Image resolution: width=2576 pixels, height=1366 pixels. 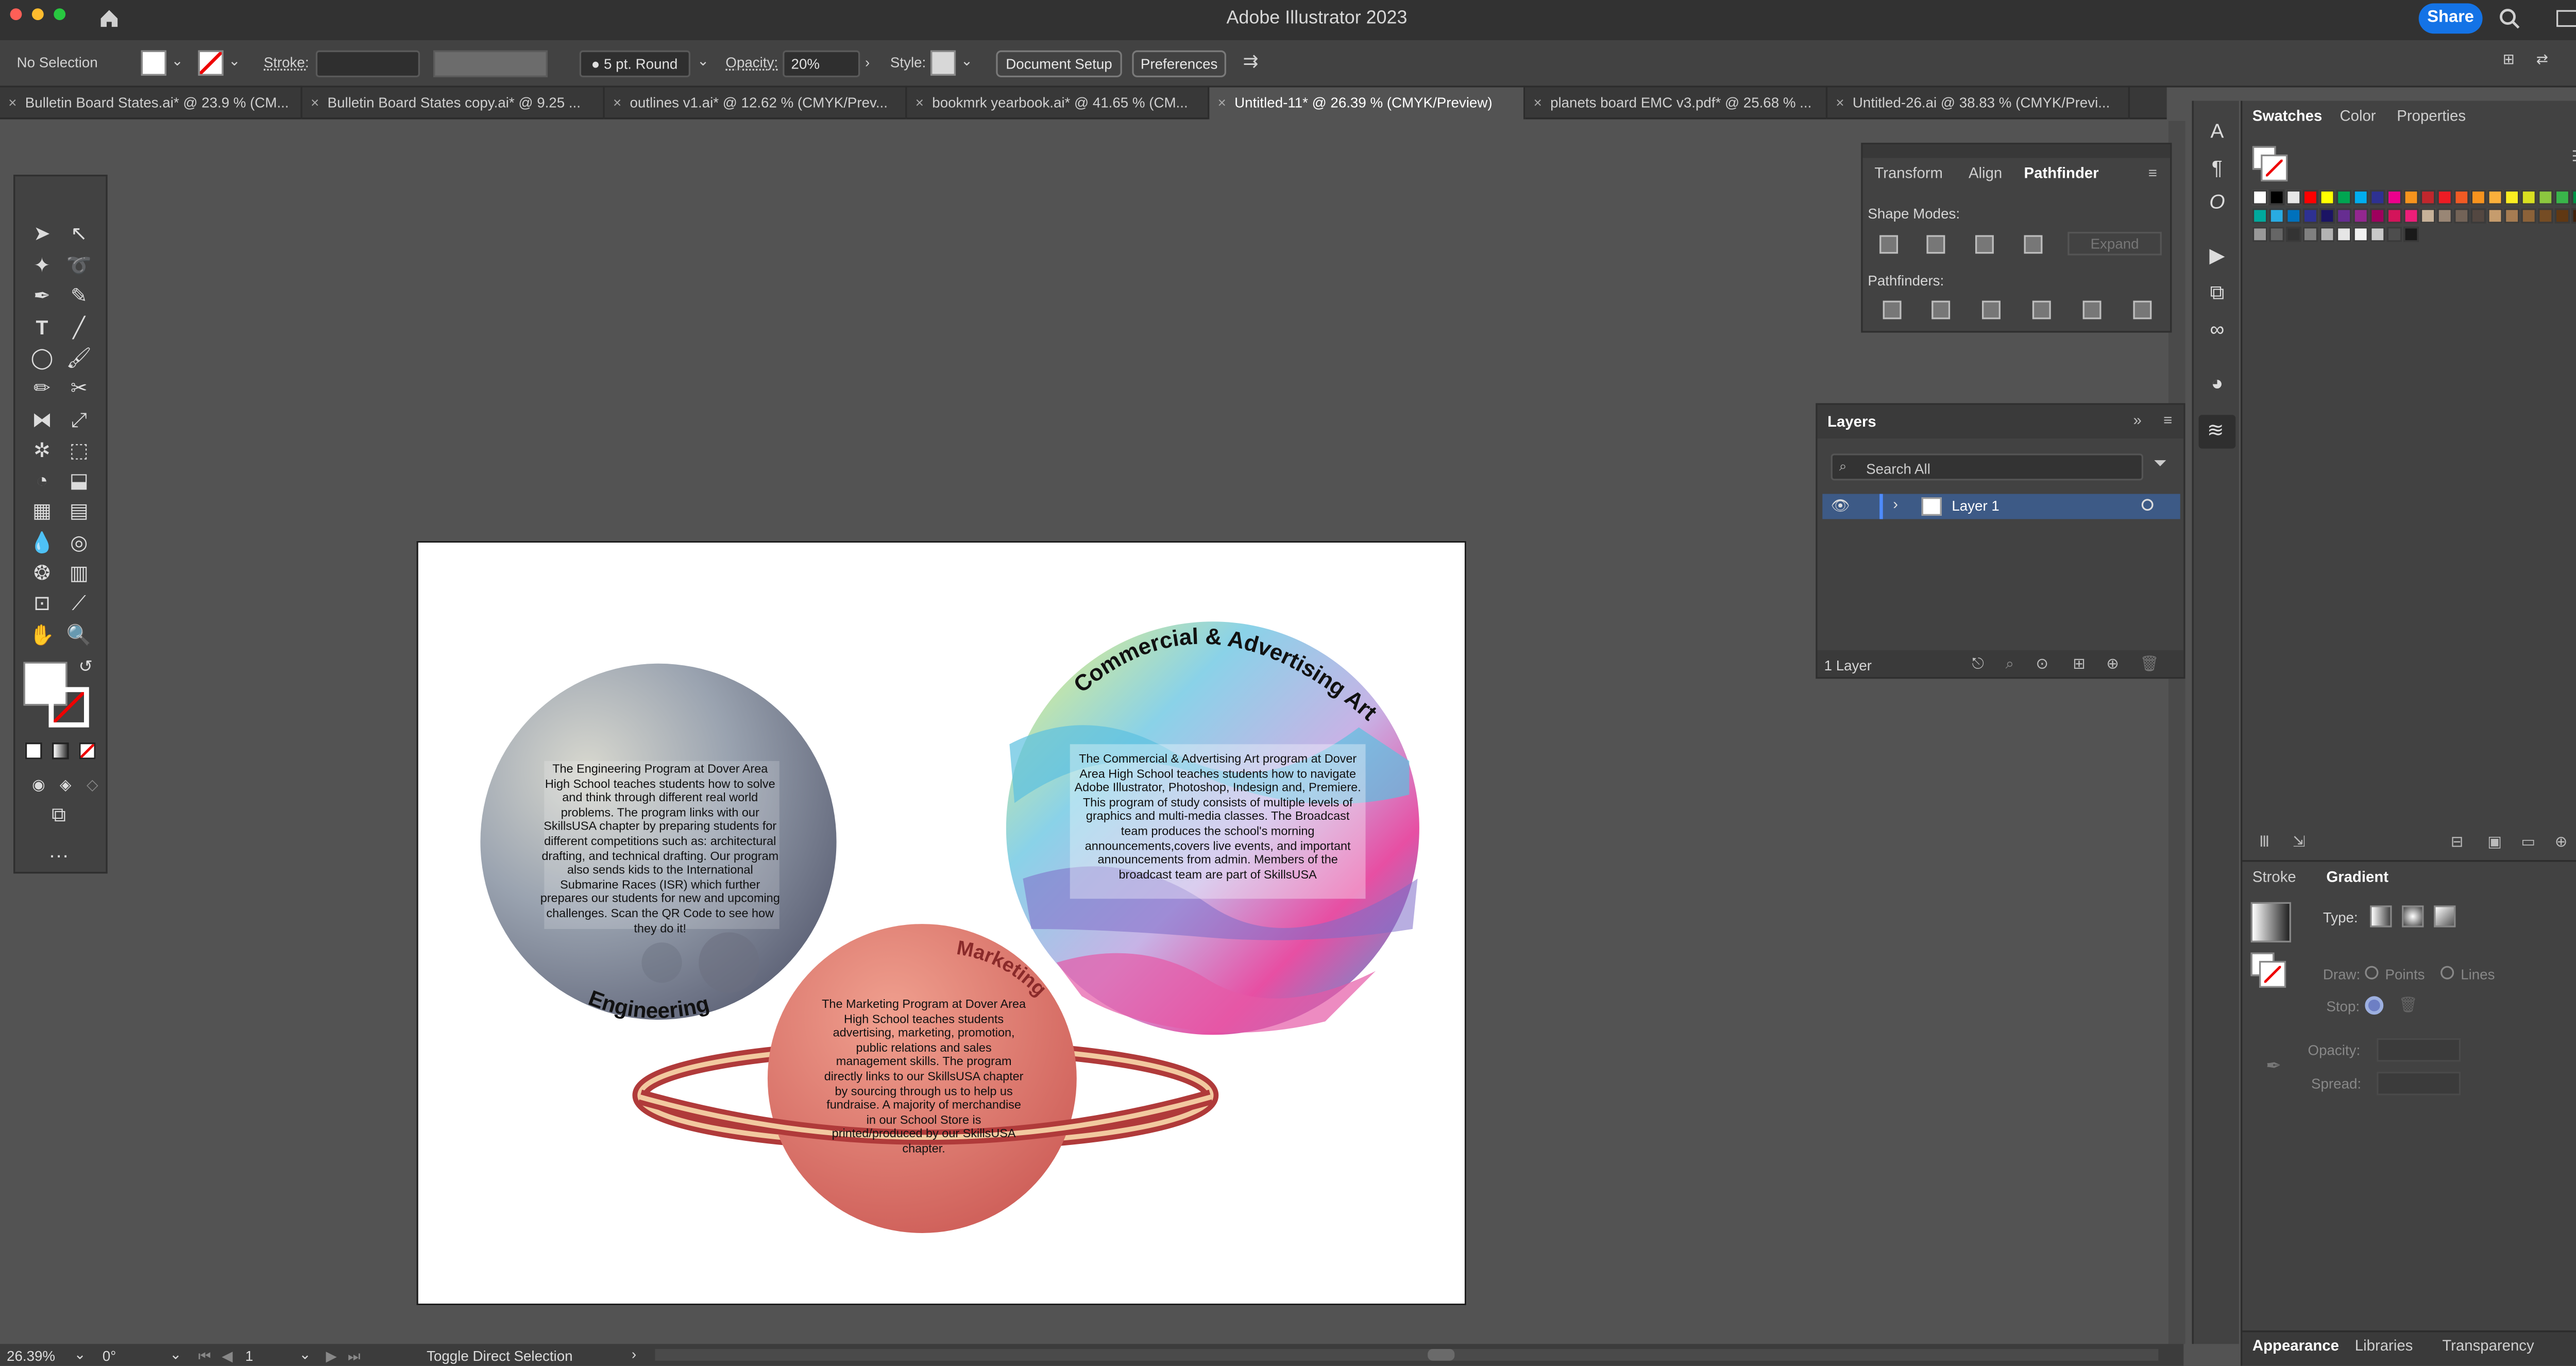 I want to click on outline-icon, so click(x=2092, y=309).